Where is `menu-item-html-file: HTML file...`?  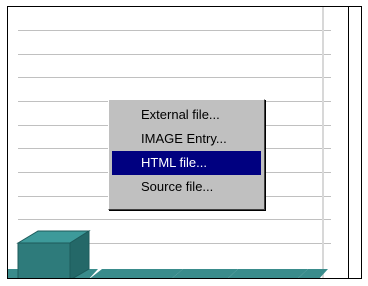
menu-item-html-file: HTML file... is located at coordinates (186, 163).